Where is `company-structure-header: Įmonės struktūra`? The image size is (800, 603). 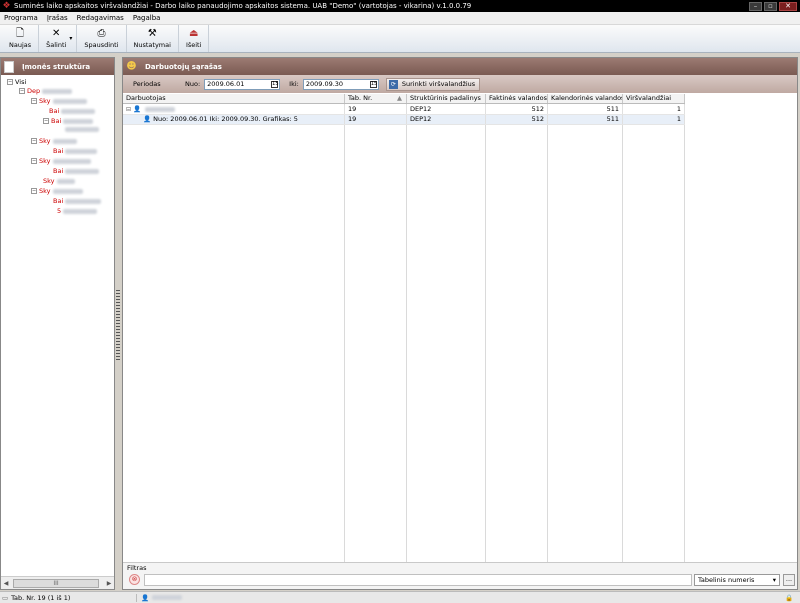
company-structure-header: Įmonės struktūra is located at coordinates (57, 66).